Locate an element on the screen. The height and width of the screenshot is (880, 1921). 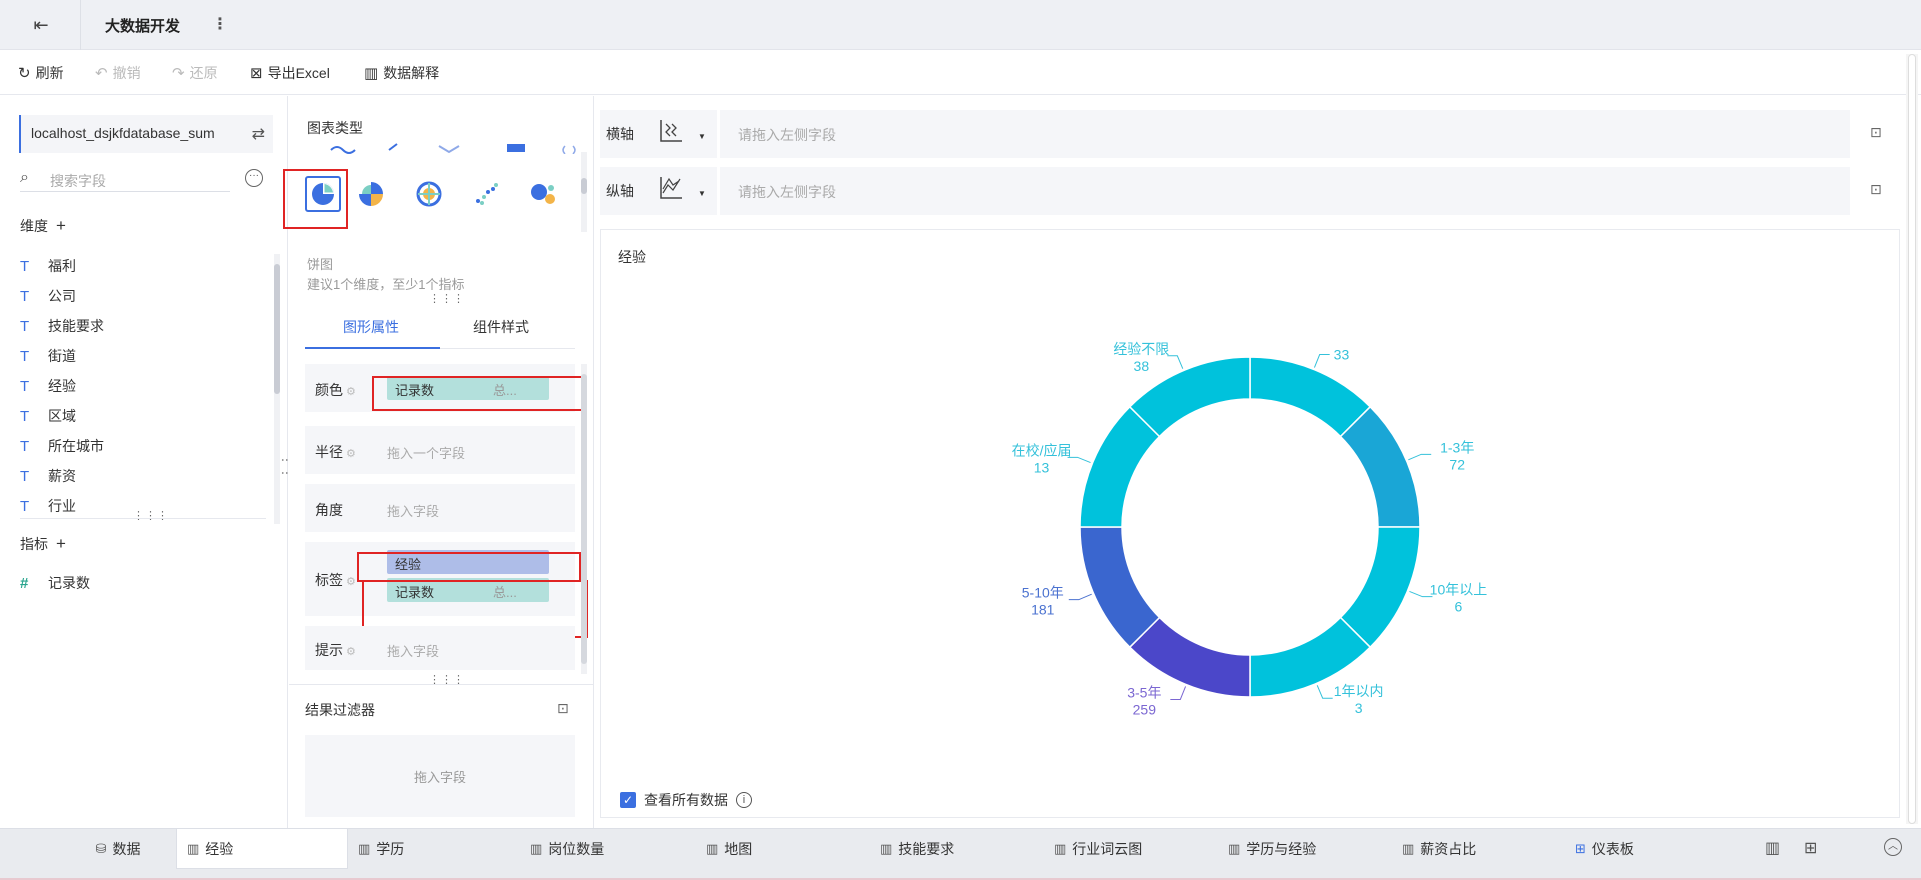
dimension-field: T 公司 is located at coordinates (48, 296).